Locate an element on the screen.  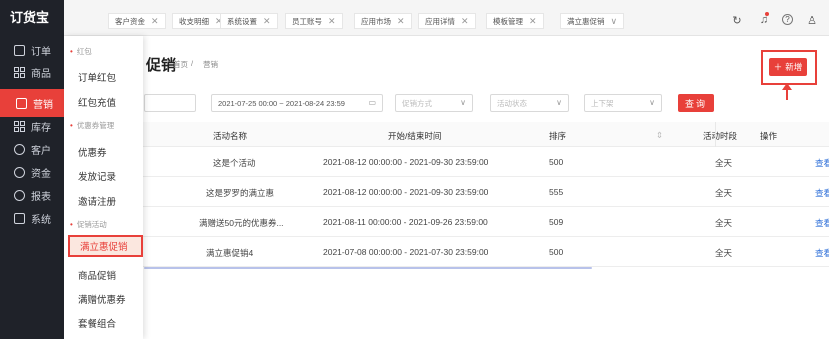
submenu-group-coupons: • 优惠券管理 is located at coordinates (92, 125).